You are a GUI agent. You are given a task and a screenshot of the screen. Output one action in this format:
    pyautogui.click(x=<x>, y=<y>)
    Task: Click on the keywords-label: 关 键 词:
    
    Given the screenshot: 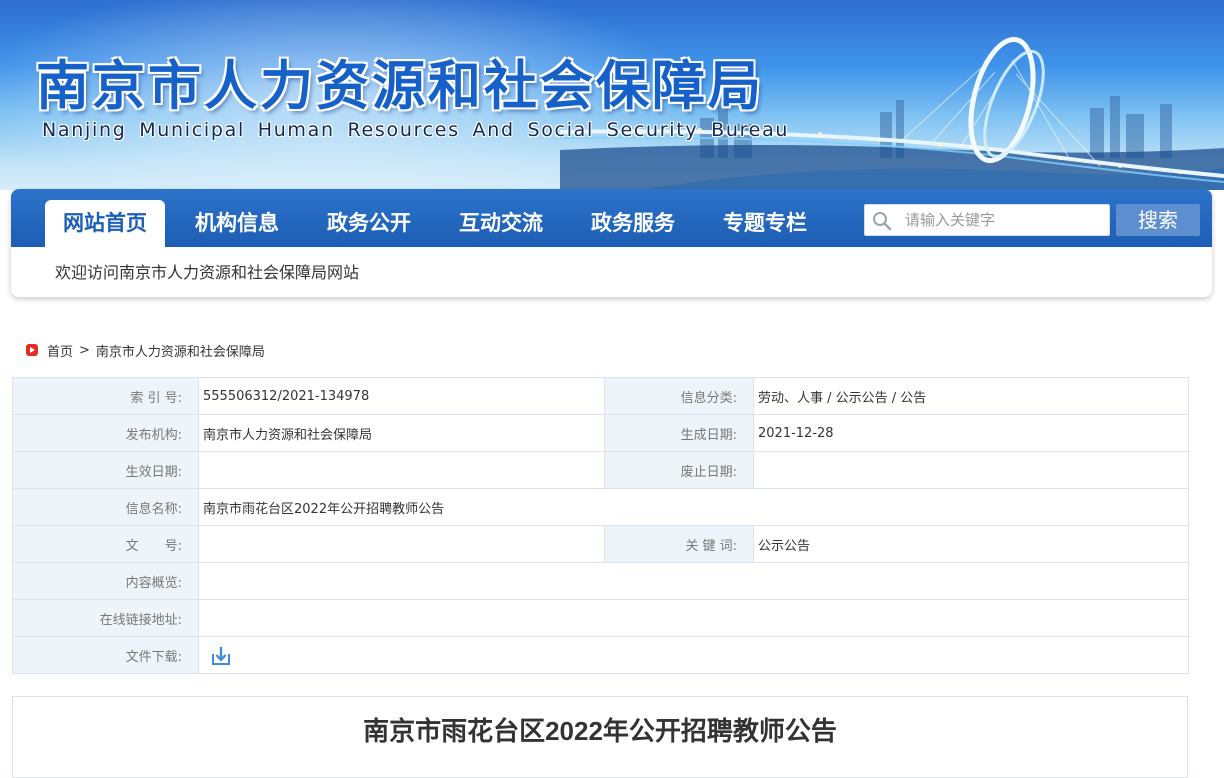 What is the action you would take?
    pyautogui.click(x=679, y=544)
    